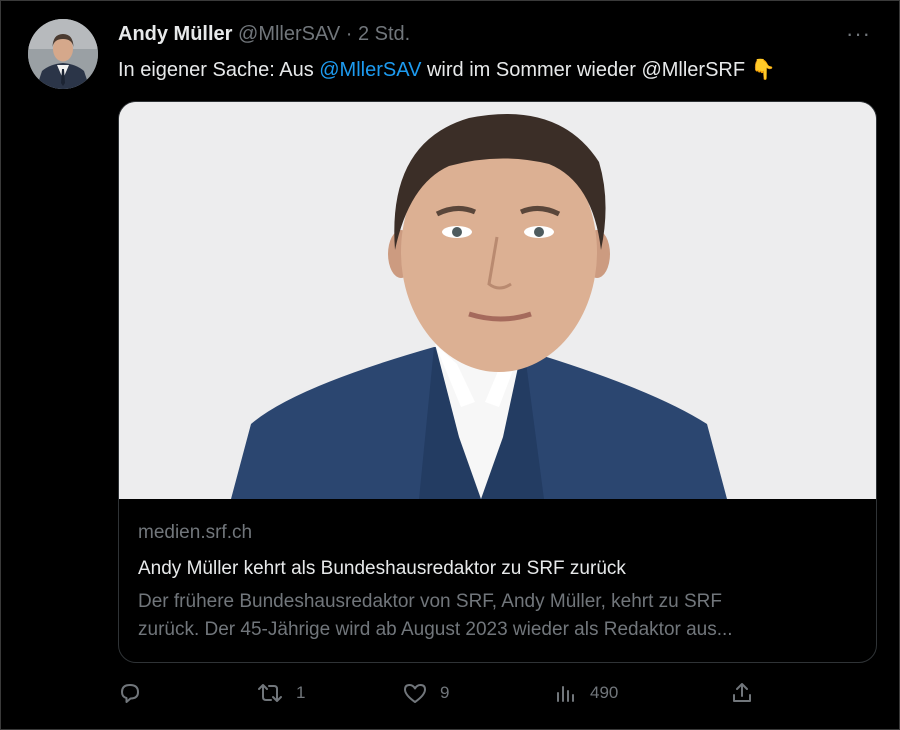 The image size is (900, 730). I want to click on avatar-photo, so click(63, 54).